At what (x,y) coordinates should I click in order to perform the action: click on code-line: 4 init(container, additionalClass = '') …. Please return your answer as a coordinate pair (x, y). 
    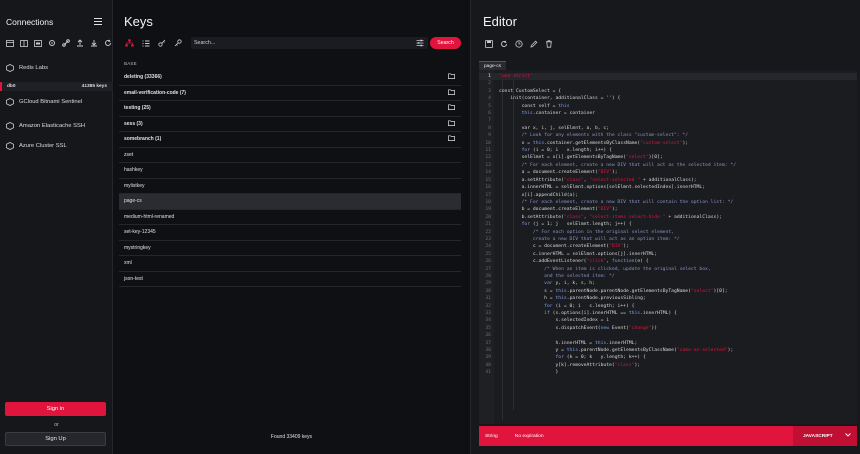
    Looking at the image, I should click on (607, 98).